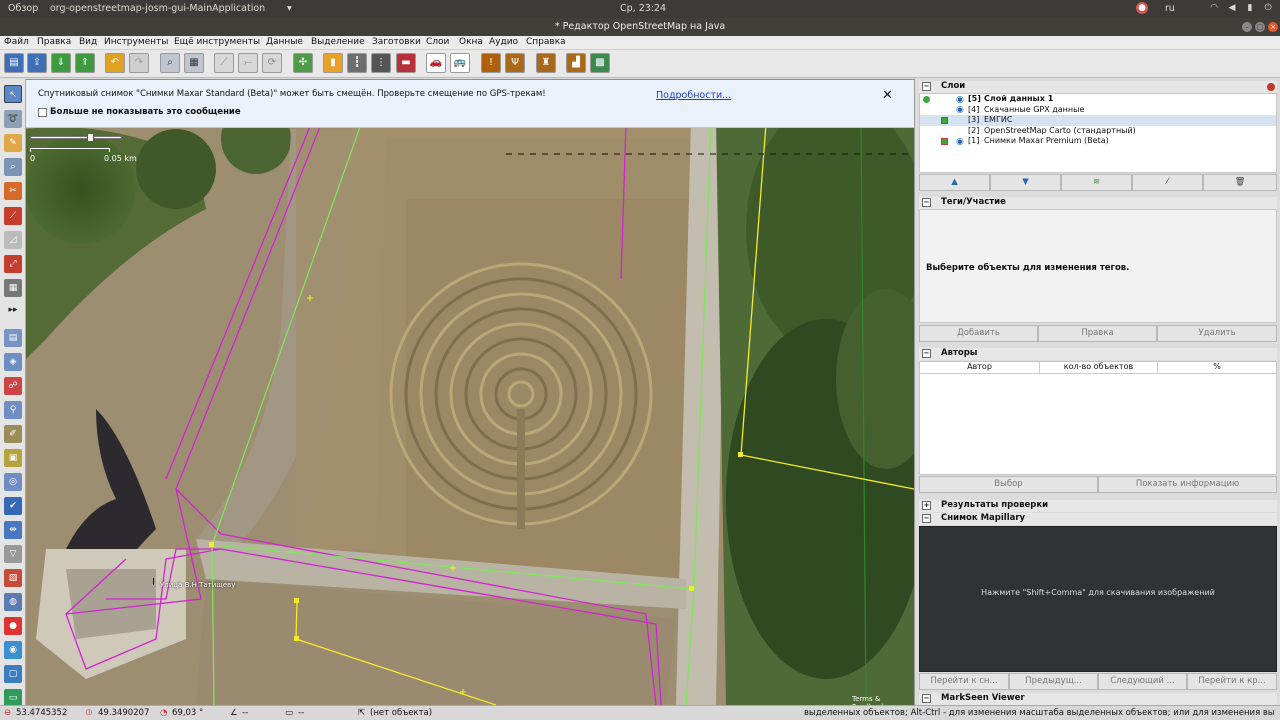 This screenshot has width=1280, height=720. I want to click on clock: Ср, 23:24, so click(643, 8).